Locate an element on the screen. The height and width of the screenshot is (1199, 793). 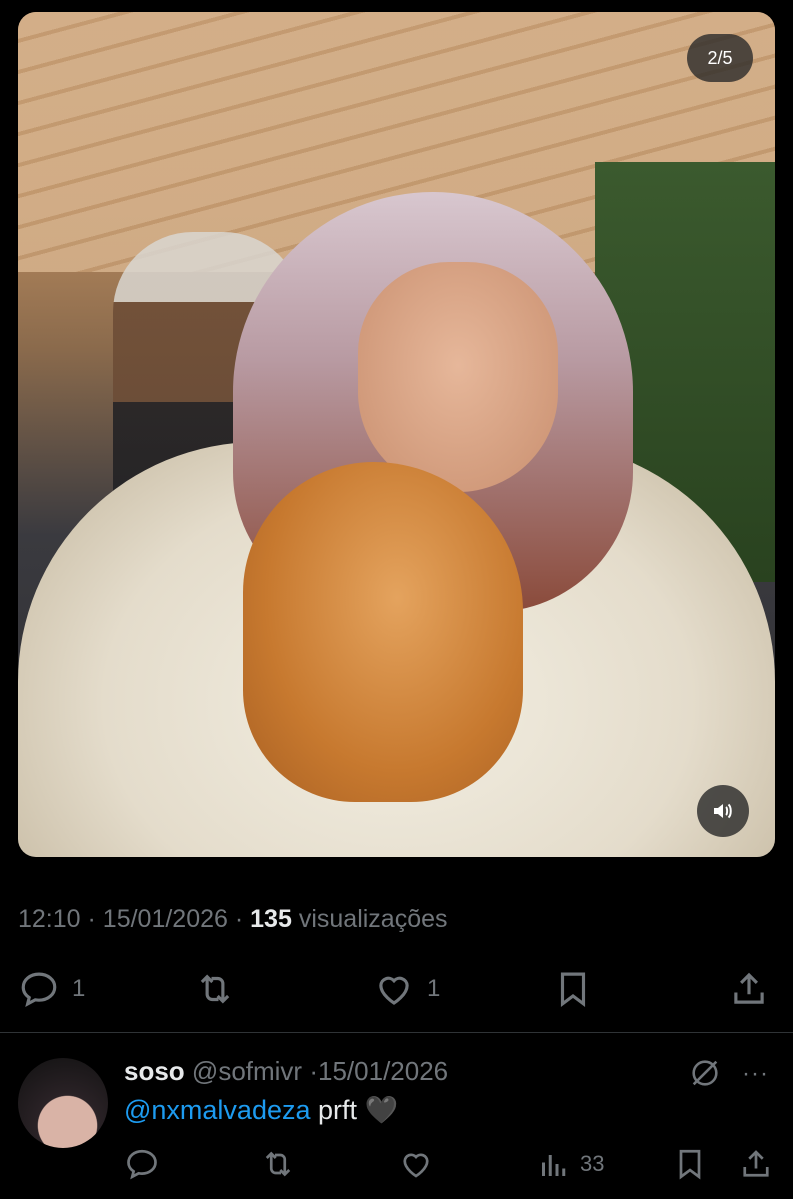
grok-icon is located at coordinates (705, 1073).